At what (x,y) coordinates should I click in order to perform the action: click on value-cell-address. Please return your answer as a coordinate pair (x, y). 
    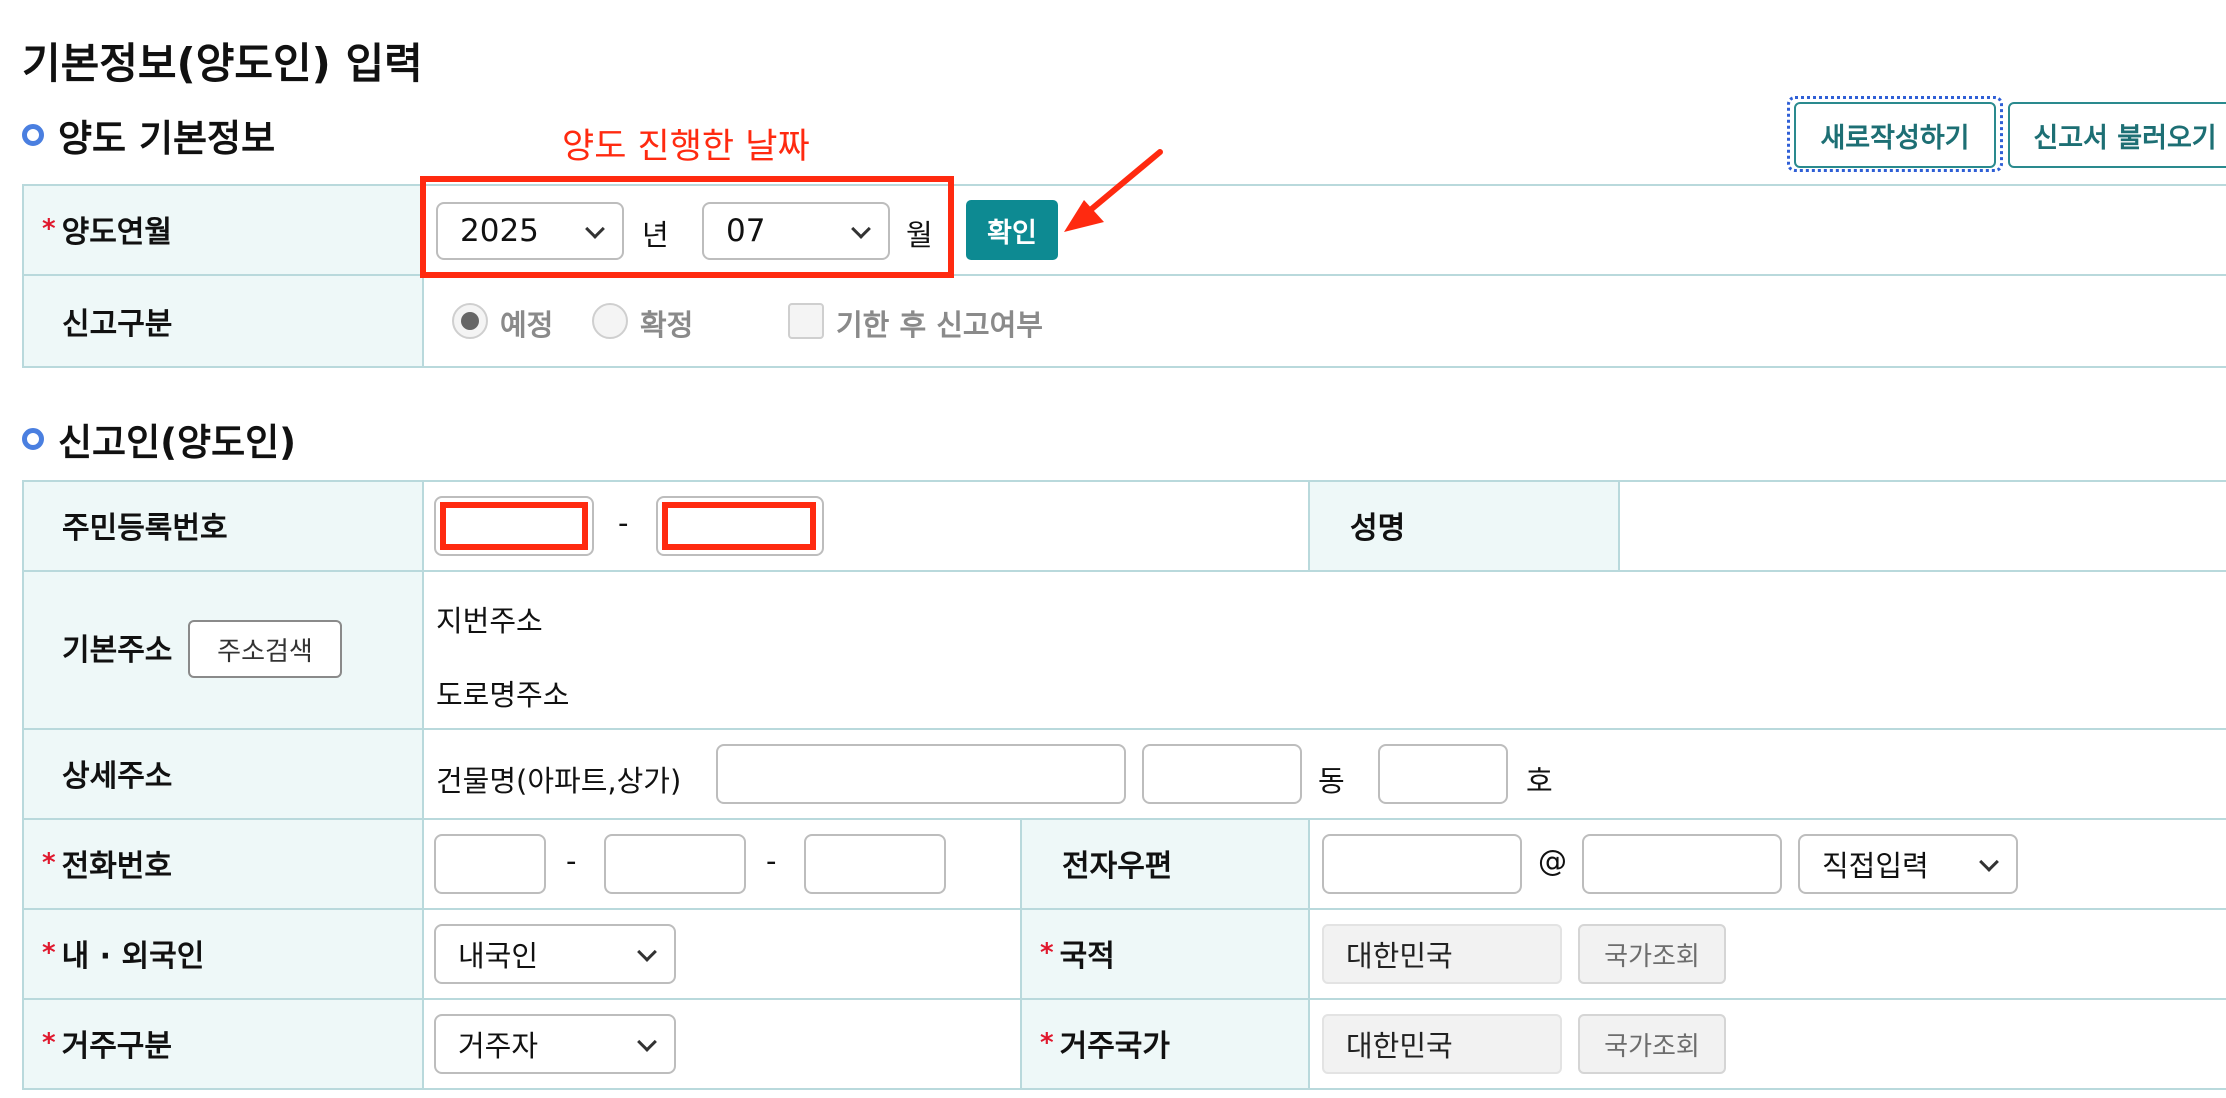
    Looking at the image, I should click on (1324, 650).